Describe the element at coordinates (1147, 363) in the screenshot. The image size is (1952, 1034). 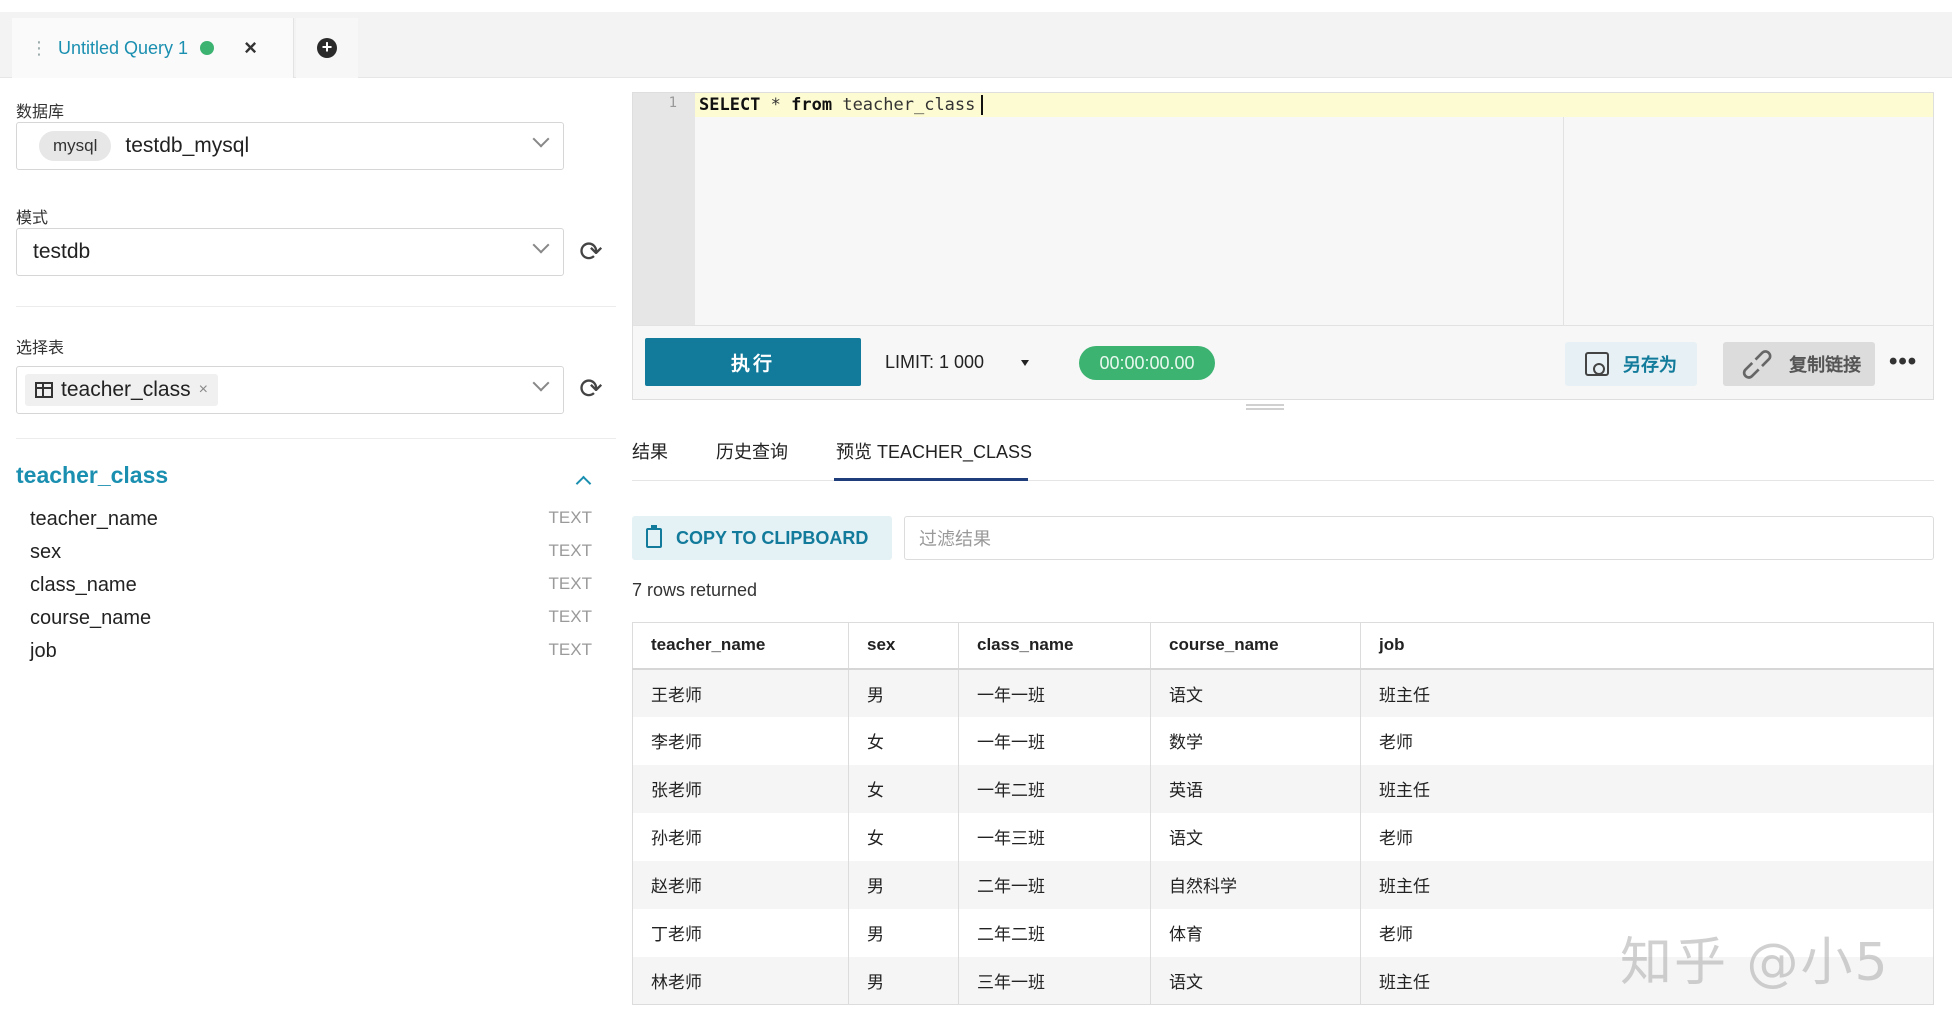
I see `execution-timer: 00:00:00.00` at that location.